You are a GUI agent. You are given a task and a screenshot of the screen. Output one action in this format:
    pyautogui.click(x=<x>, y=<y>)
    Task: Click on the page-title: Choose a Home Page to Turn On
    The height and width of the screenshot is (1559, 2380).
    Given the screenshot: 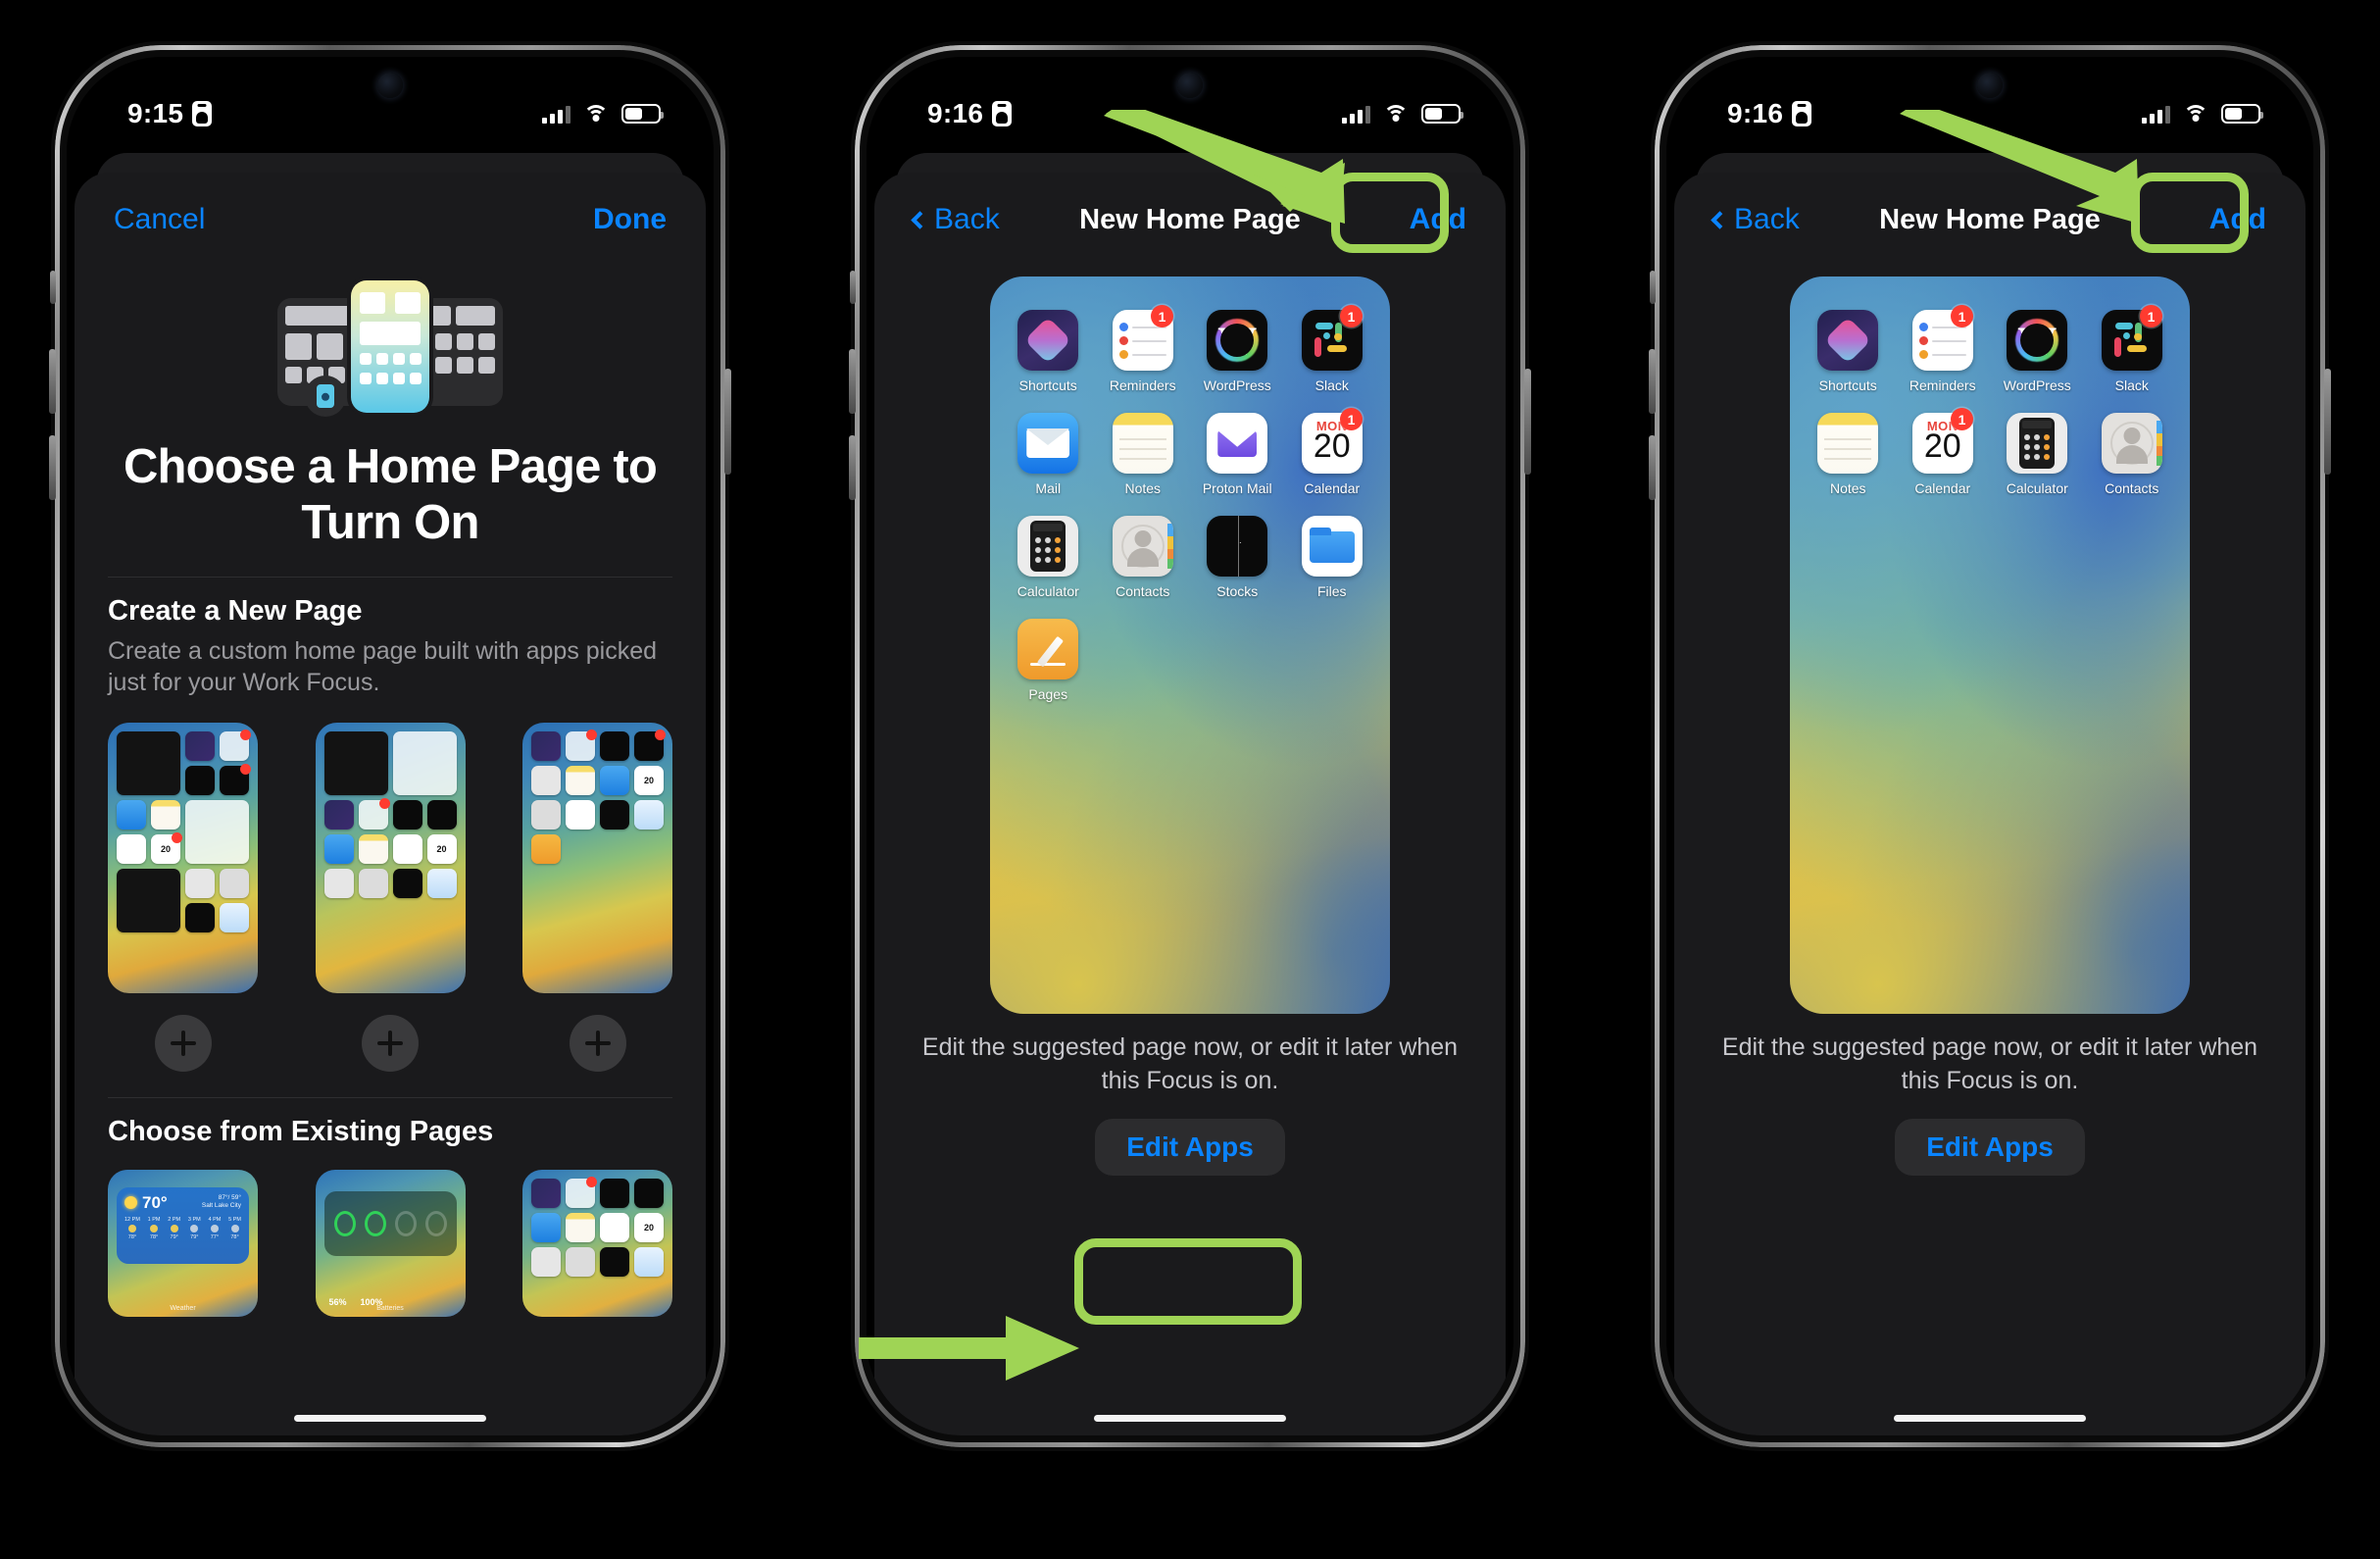 What is the action you would take?
    pyautogui.click(x=390, y=494)
    